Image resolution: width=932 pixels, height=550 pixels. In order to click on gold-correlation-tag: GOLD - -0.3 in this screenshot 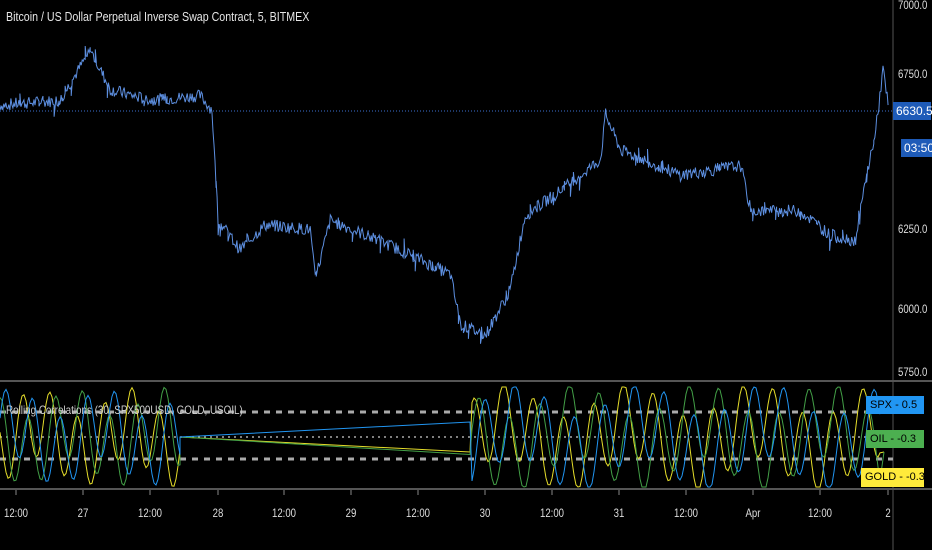, I will do `click(892, 477)`.